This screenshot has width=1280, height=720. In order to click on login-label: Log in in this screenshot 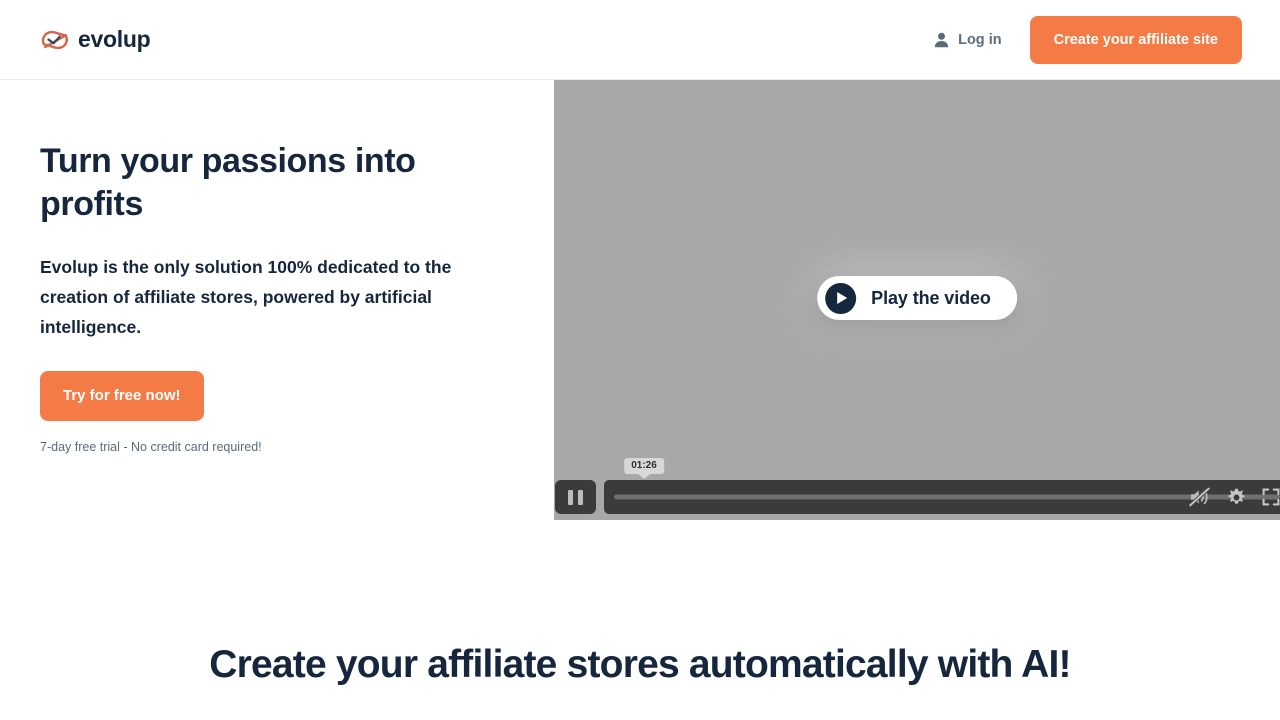, I will do `click(980, 39)`.